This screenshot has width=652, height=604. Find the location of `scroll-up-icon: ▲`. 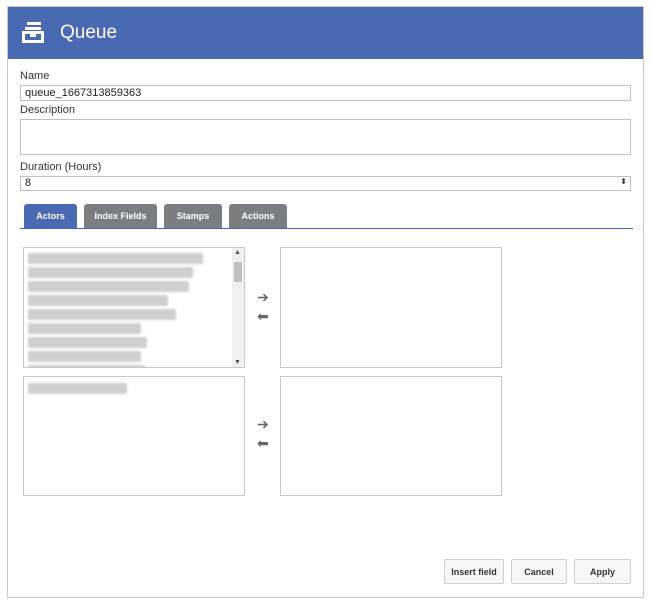

scroll-up-icon: ▲ is located at coordinates (237, 252).